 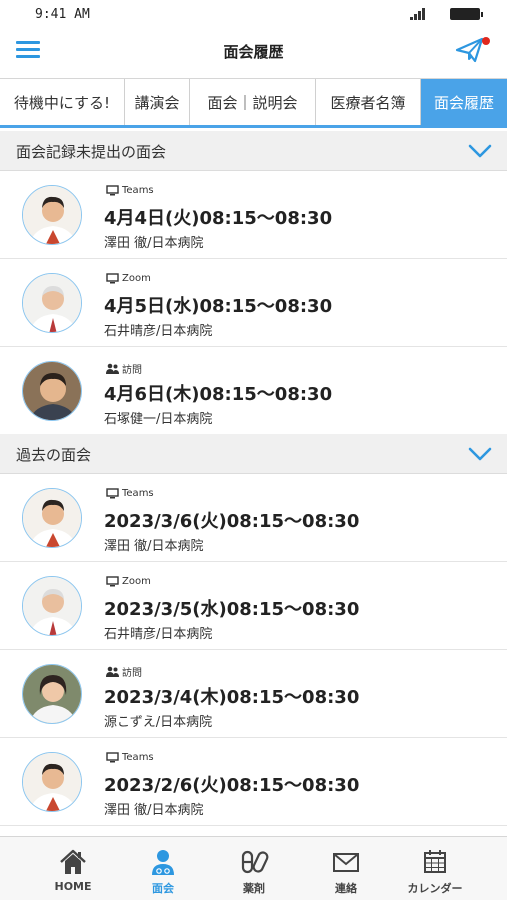 I want to click on send-button, so click(x=473, y=51).